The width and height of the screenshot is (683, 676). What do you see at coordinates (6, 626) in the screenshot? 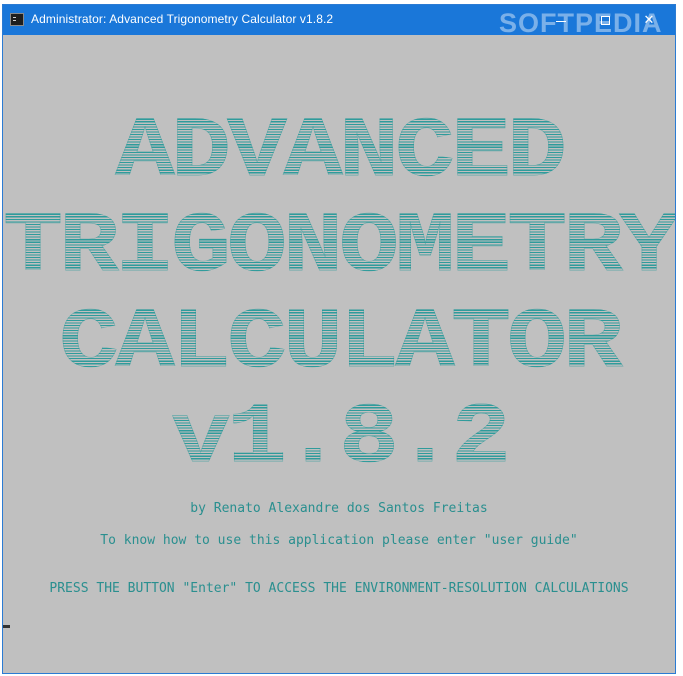
I see `text-cursor` at bounding box center [6, 626].